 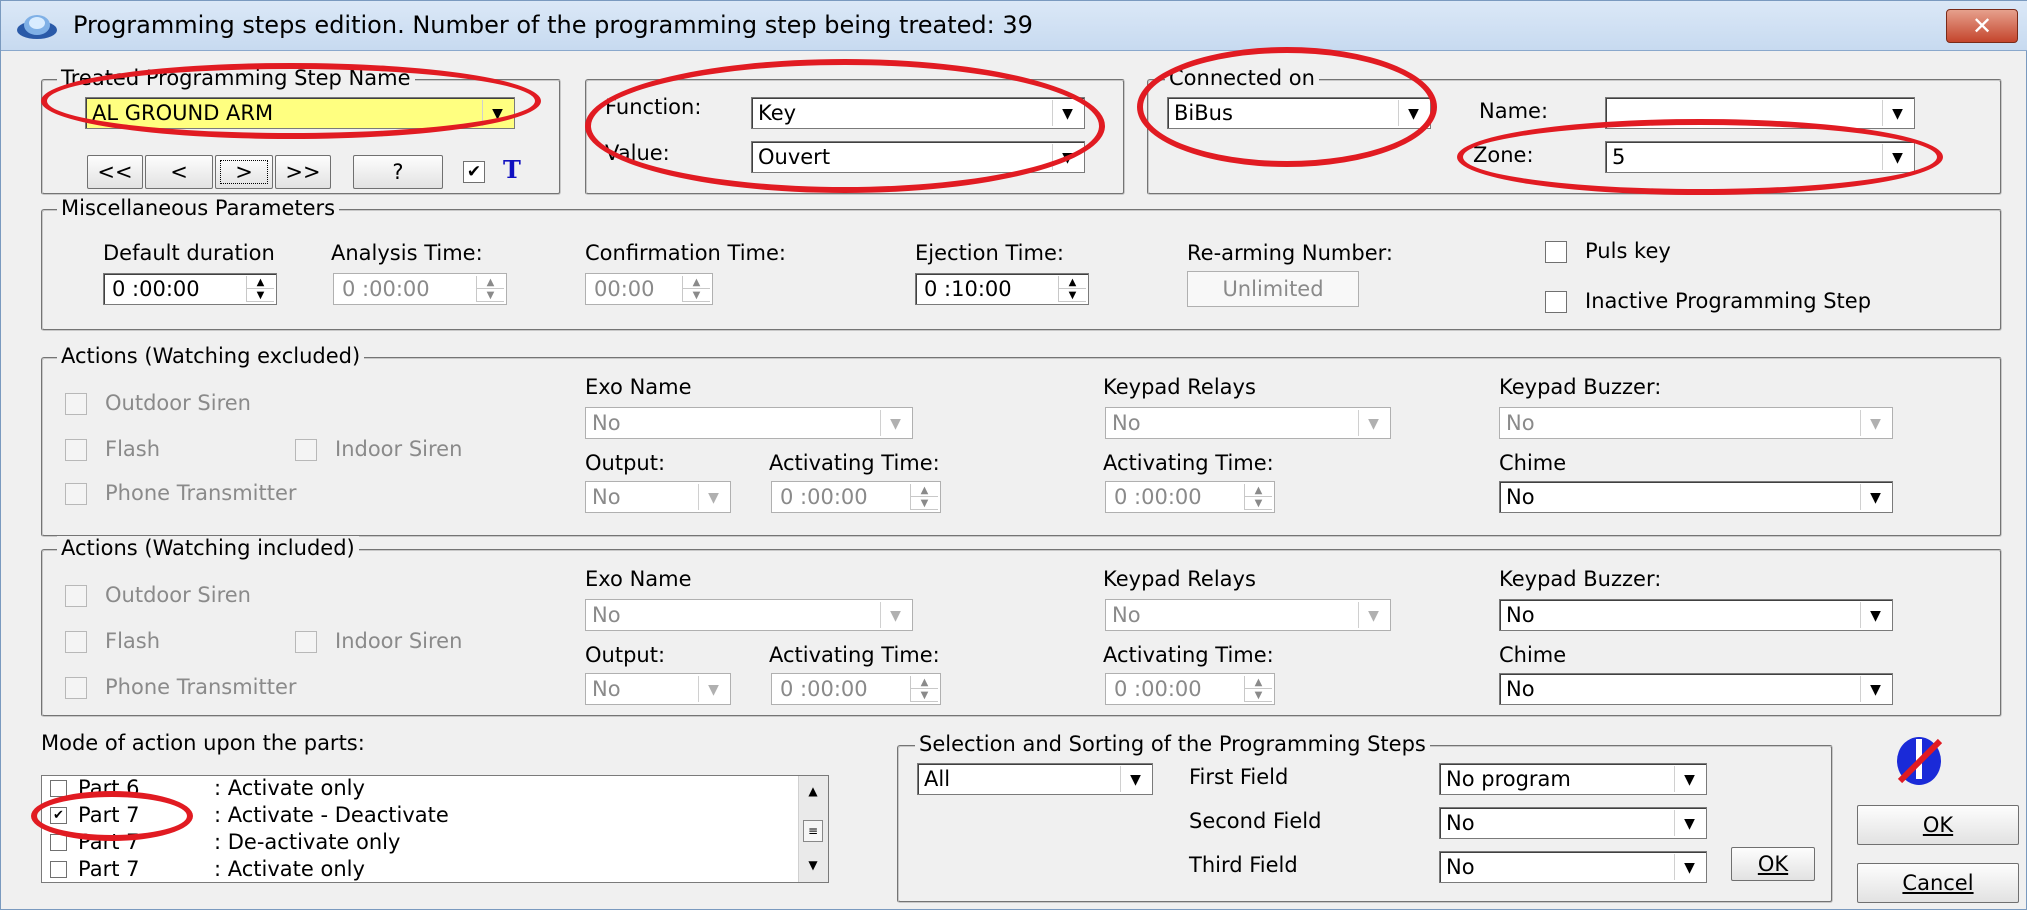 What do you see at coordinates (918, 157) in the screenshot?
I see `value-combo: Ouvert ▼` at bounding box center [918, 157].